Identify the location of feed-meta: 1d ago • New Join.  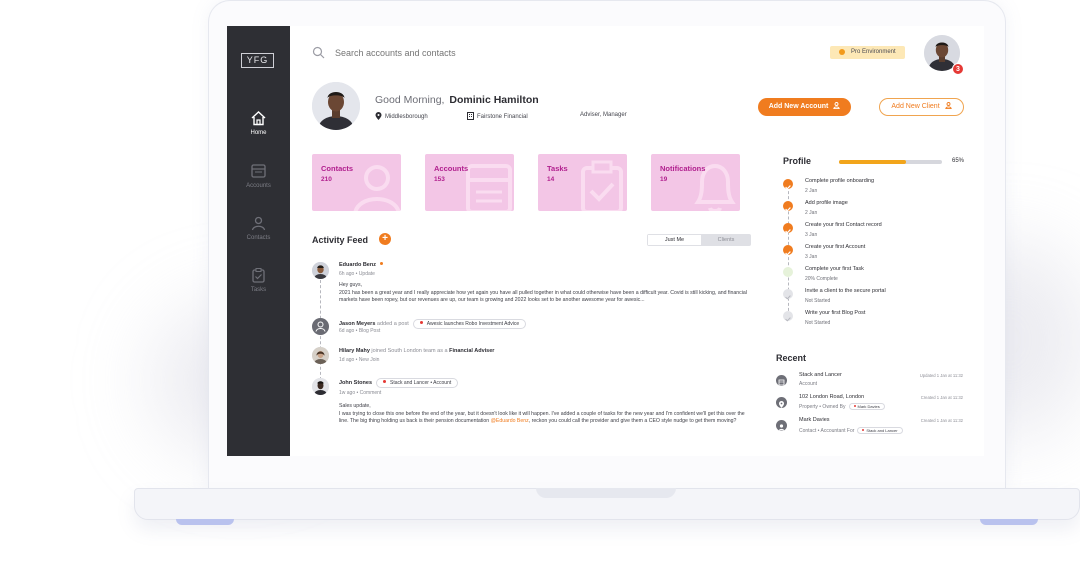
(359, 360).